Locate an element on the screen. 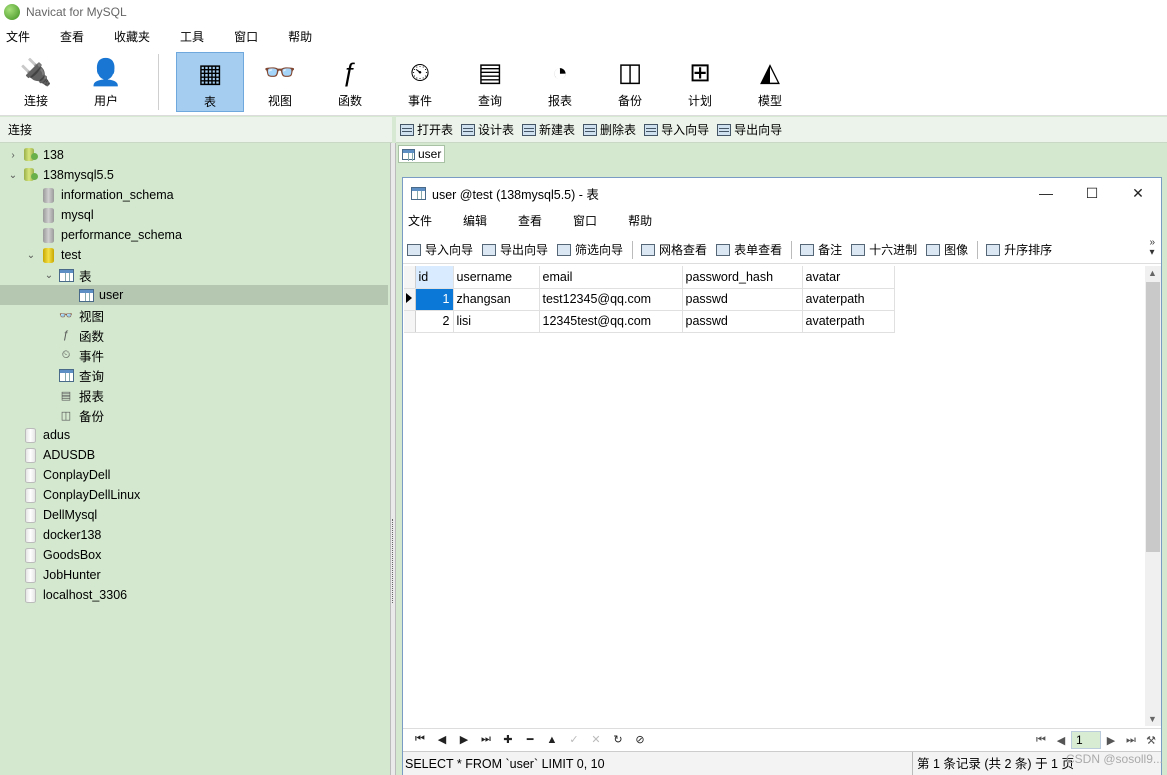 This screenshot has width=1167, height=775. object-toolbar-button-5: 导出向导 is located at coordinates (749, 129).